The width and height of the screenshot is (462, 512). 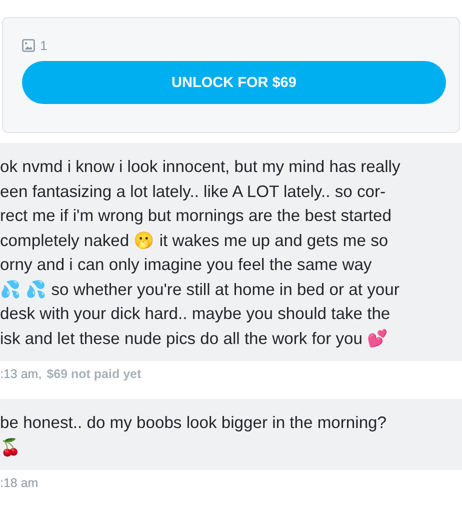 What do you see at coordinates (44, 45) in the screenshot?
I see `photo-count: 1` at bounding box center [44, 45].